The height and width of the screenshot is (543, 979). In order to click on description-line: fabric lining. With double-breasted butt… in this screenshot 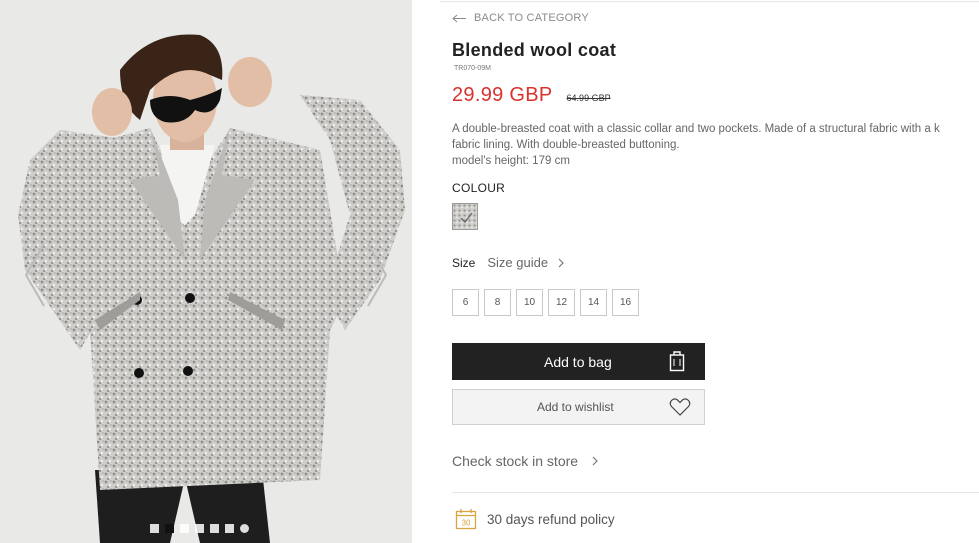, I will do `click(566, 145)`.